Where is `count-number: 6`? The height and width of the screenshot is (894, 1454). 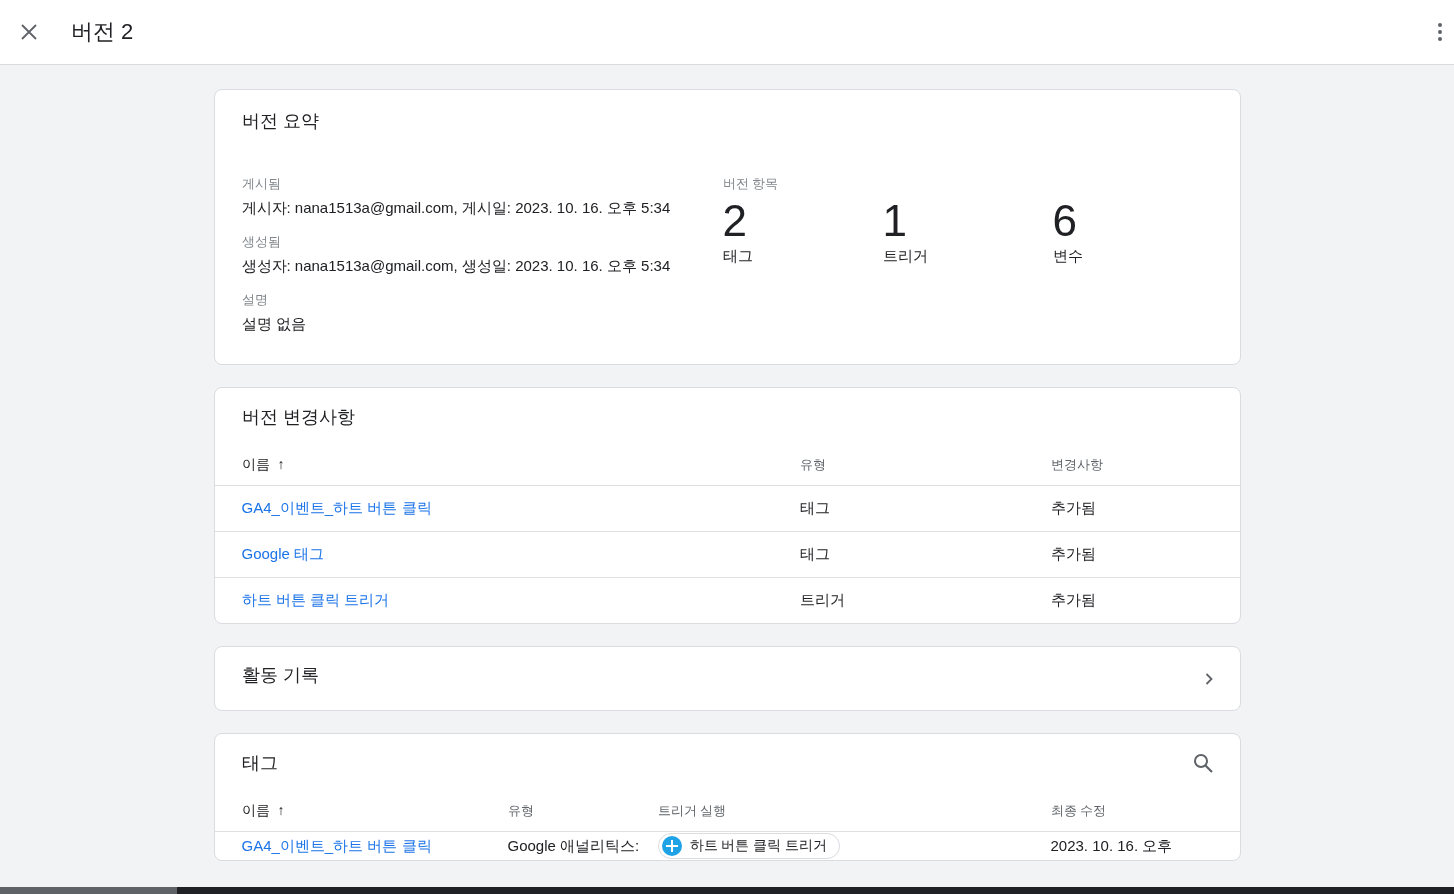 count-number: 6 is located at coordinates (1065, 221).